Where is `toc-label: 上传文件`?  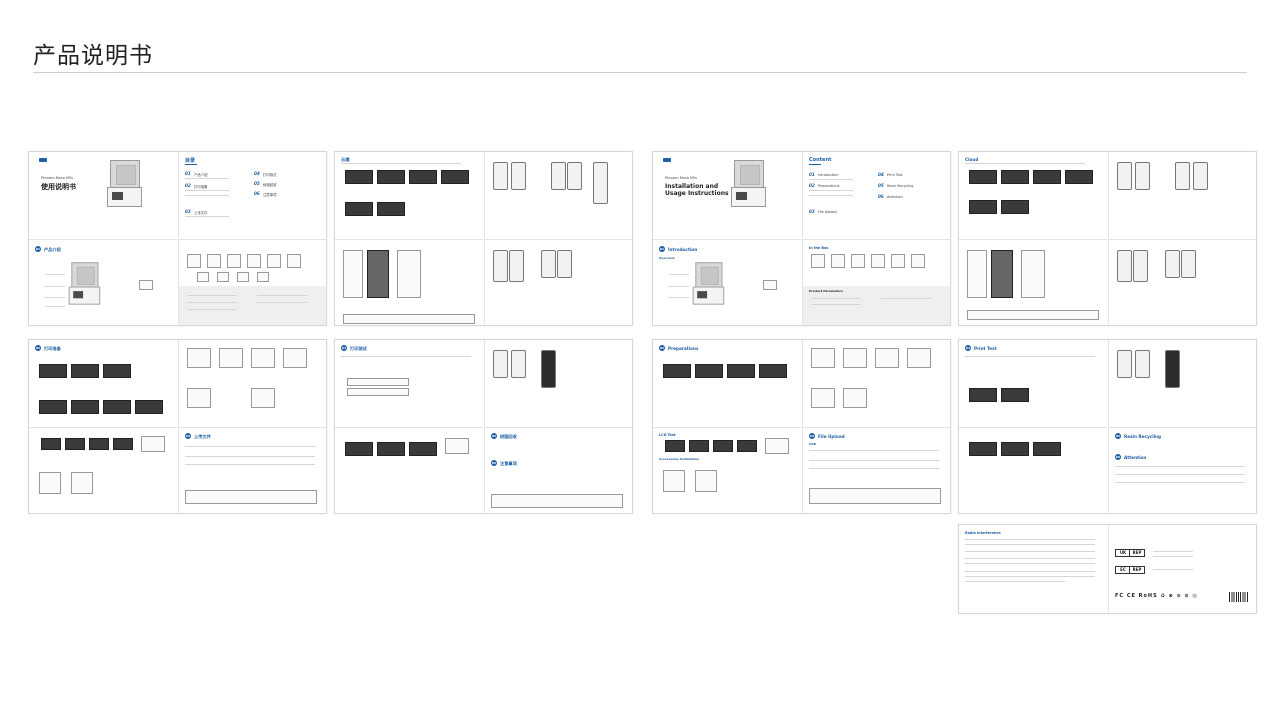 toc-label: 上传文件 is located at coordinates (201, 213).